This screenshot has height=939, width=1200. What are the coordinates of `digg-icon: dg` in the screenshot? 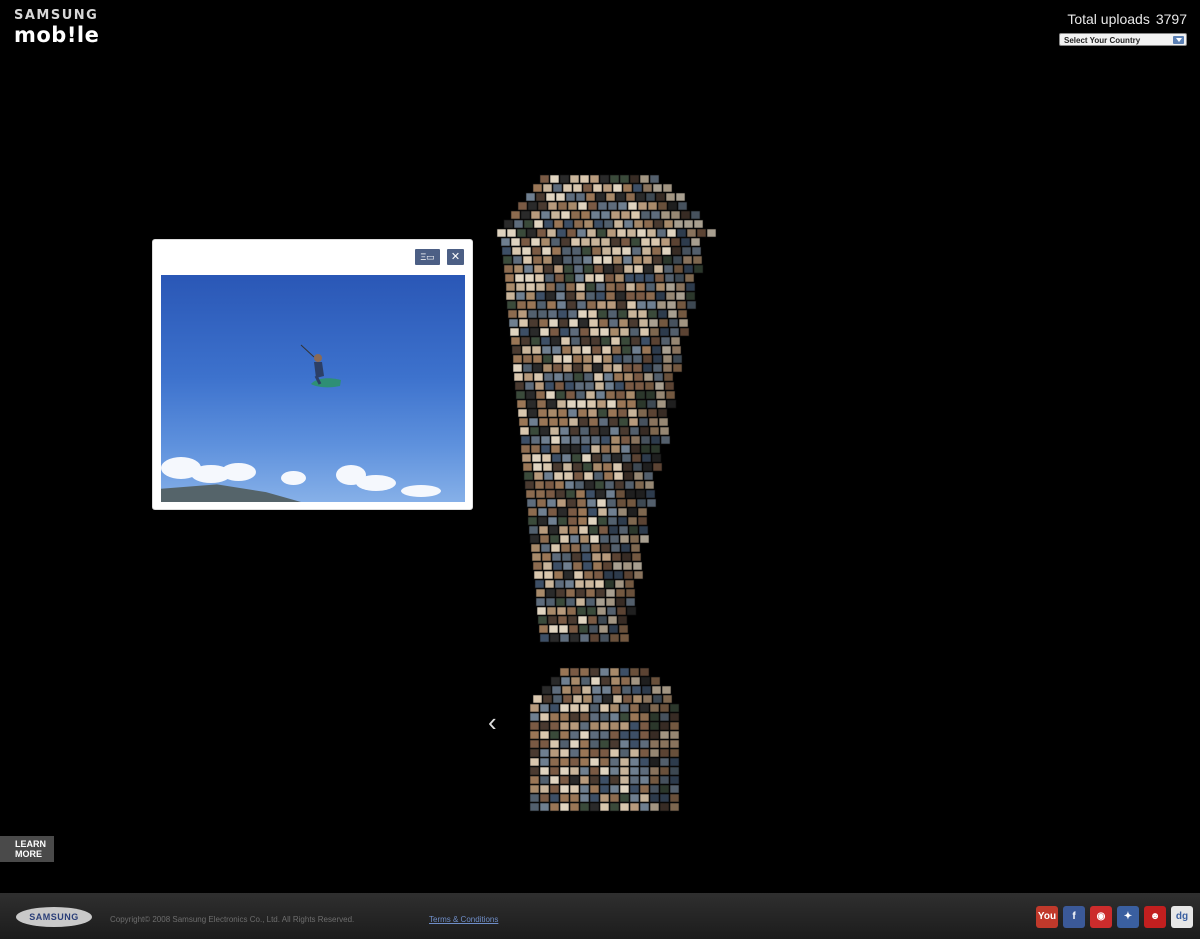 It's located at (1182, 917).